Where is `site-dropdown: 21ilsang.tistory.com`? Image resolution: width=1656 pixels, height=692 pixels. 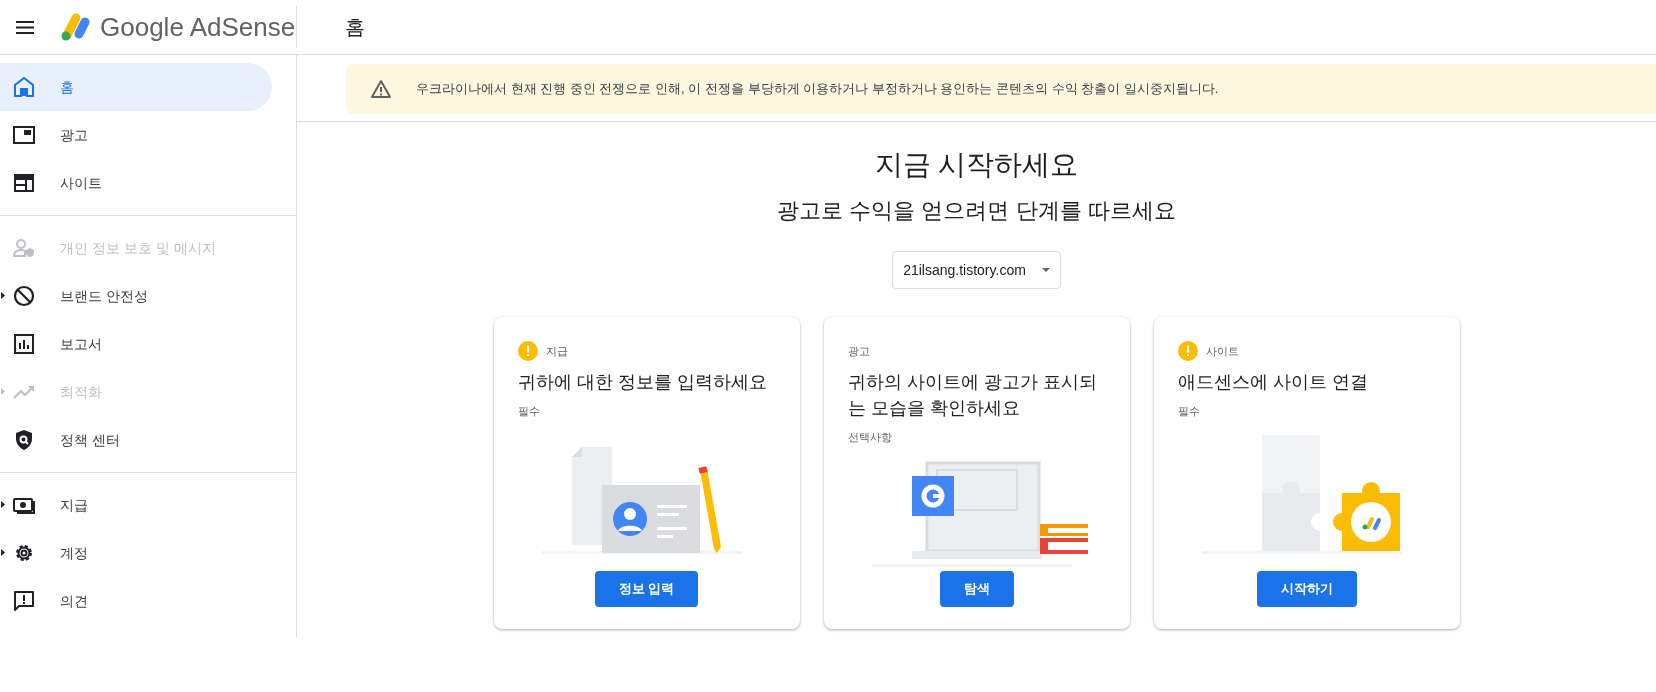 site-dropdown: 21ilsang.tistory.com is located at coordinates (976, 270).